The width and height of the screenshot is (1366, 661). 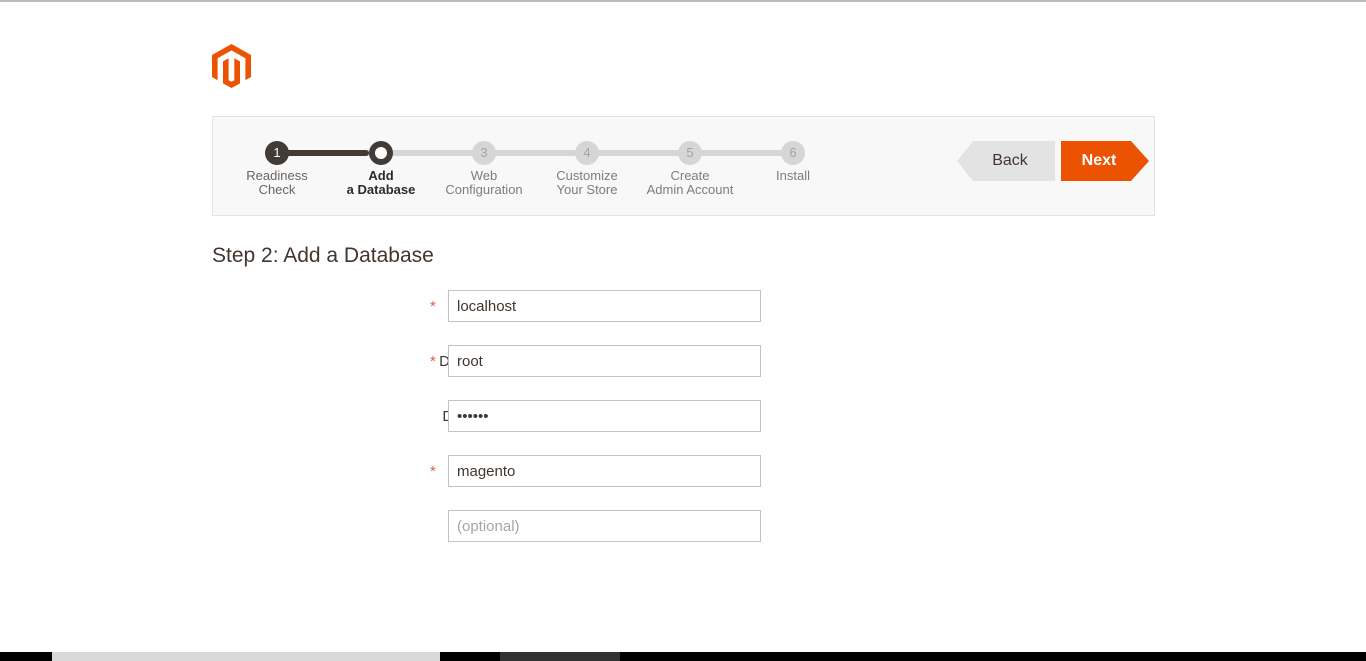 What do you see at coordinates (381, 189) in the screenshot?
I see `step-label-2-line2: a Database` at bounding box center [381, 189].